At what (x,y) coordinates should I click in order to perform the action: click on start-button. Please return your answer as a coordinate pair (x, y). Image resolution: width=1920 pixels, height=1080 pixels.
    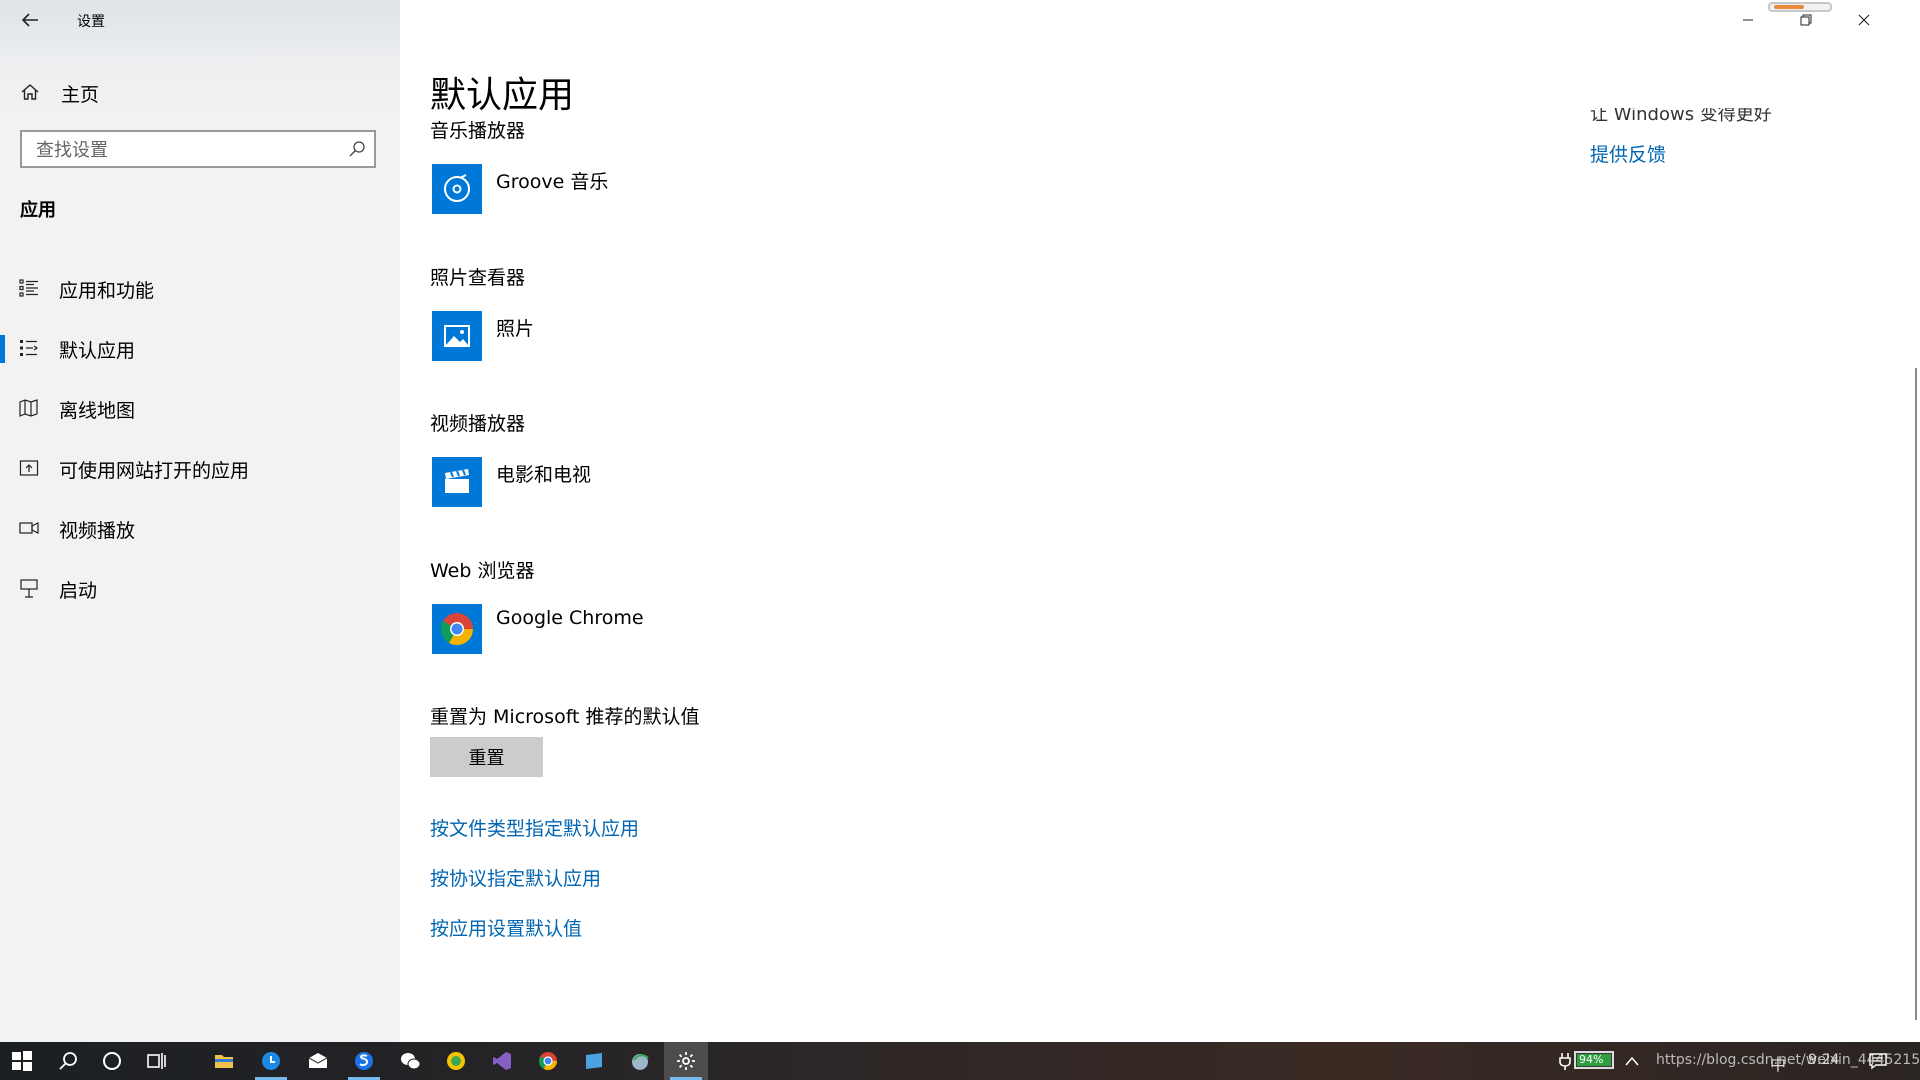
    Looking at the image, I should click on (22, 1061).